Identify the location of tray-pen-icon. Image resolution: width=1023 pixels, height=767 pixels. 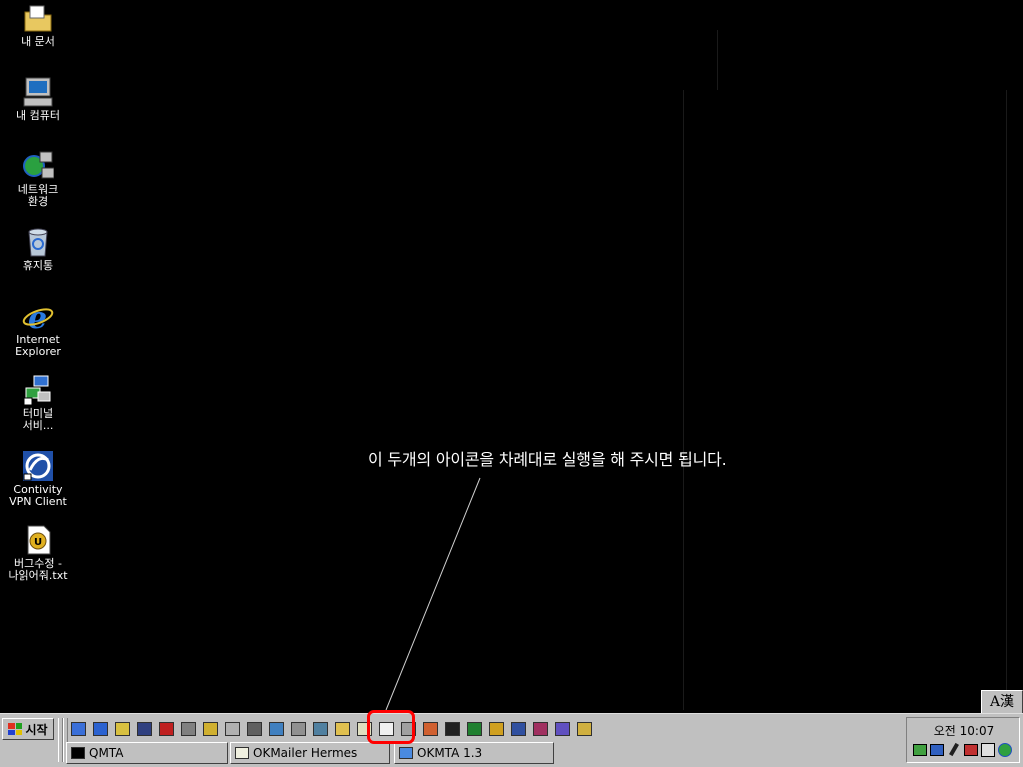
(953, 749).